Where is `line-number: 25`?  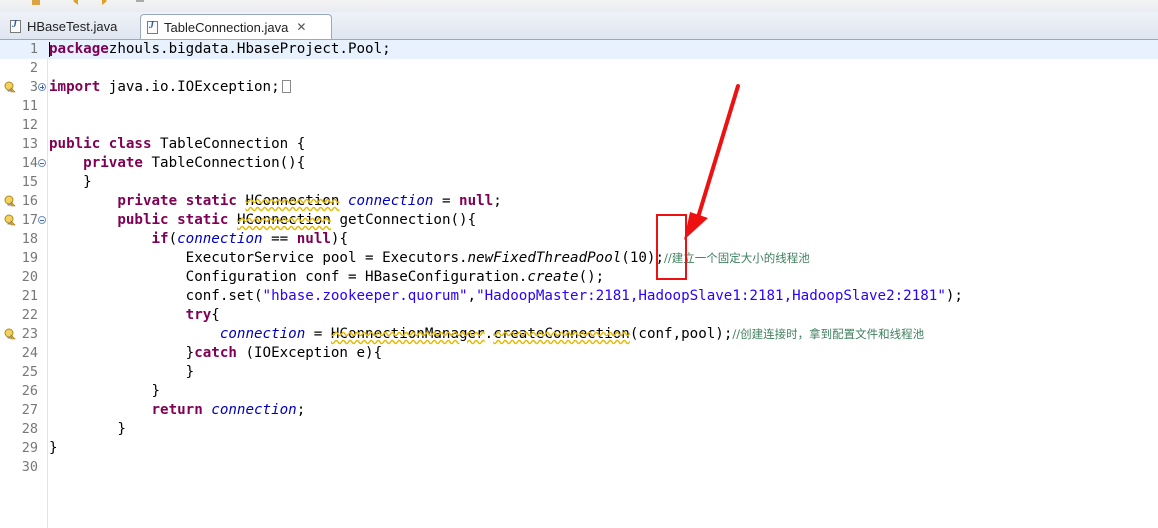
line-number: 25 is located at coordinates (29, 372).